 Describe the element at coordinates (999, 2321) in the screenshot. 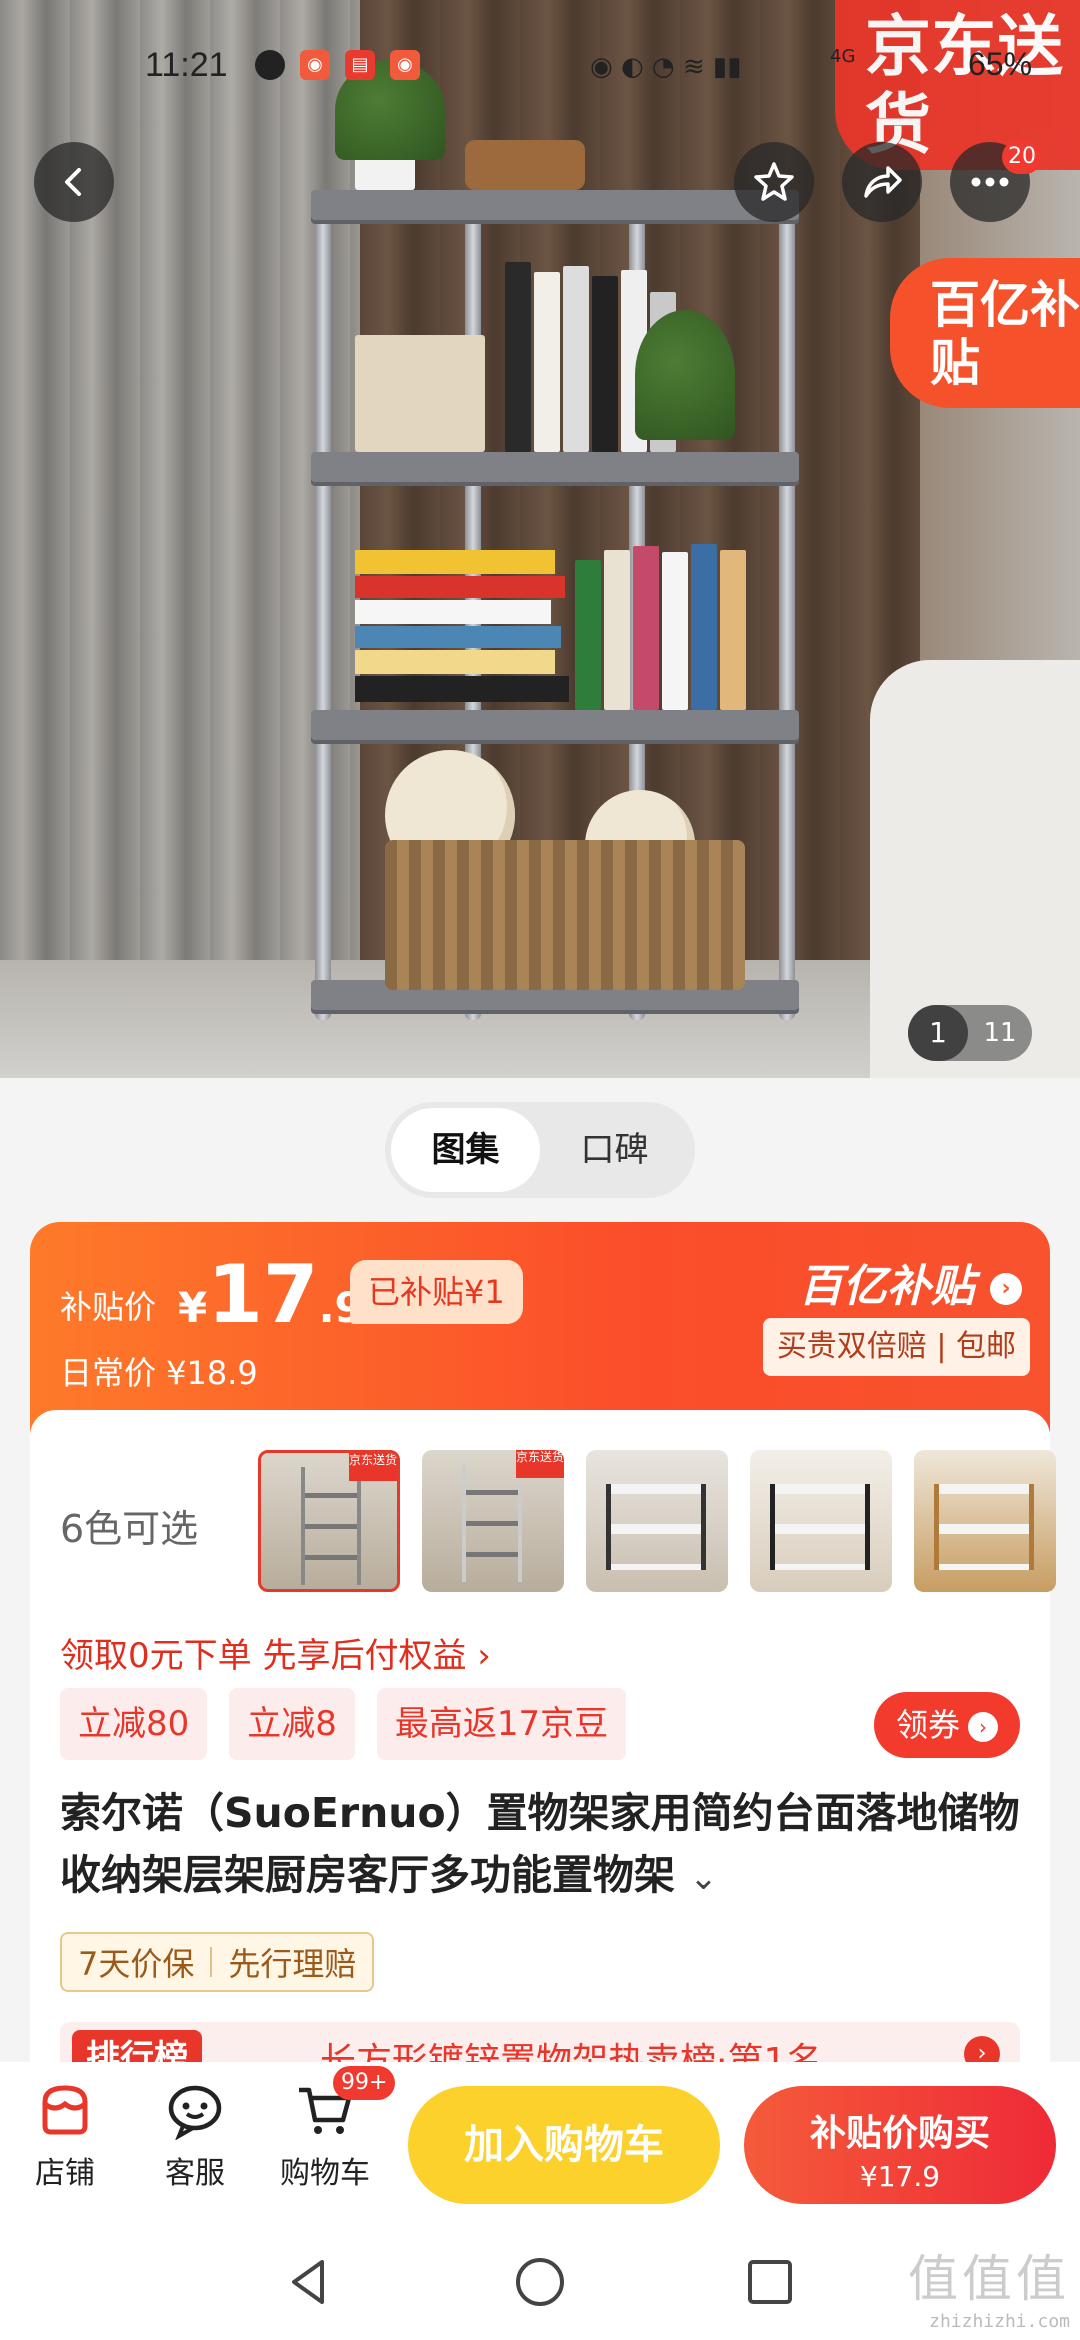

I see `watermark-url: zhizhizhi.com` at that location.